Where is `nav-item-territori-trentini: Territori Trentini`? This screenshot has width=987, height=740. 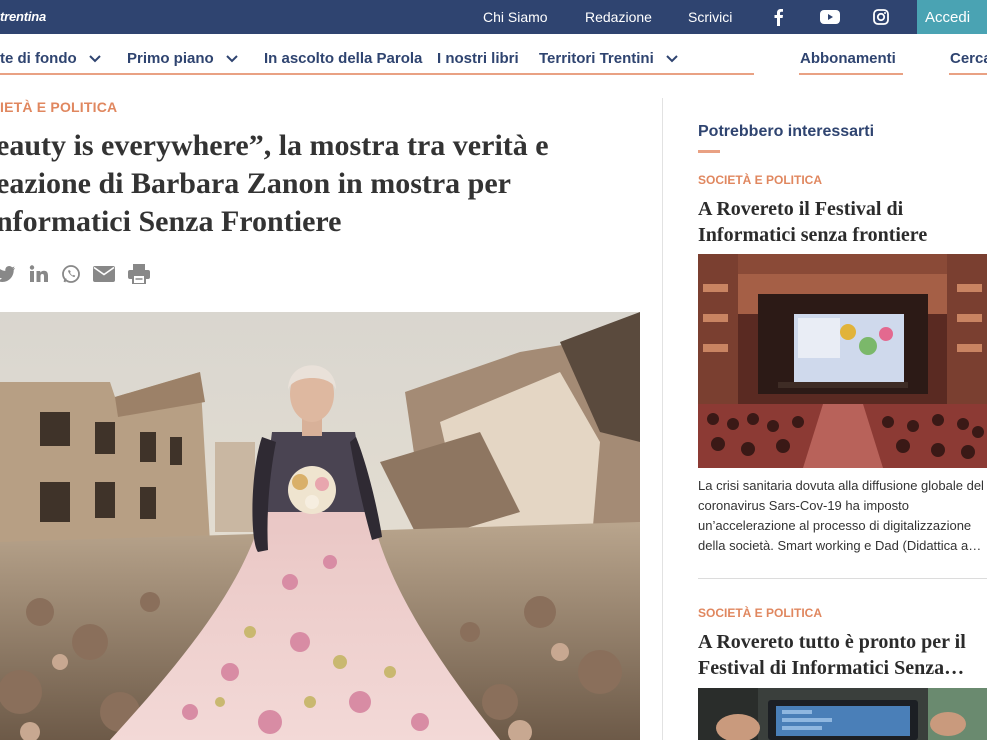
nav-item-territori-trentini: Territori Trentini is located at coordinates (608, 58).